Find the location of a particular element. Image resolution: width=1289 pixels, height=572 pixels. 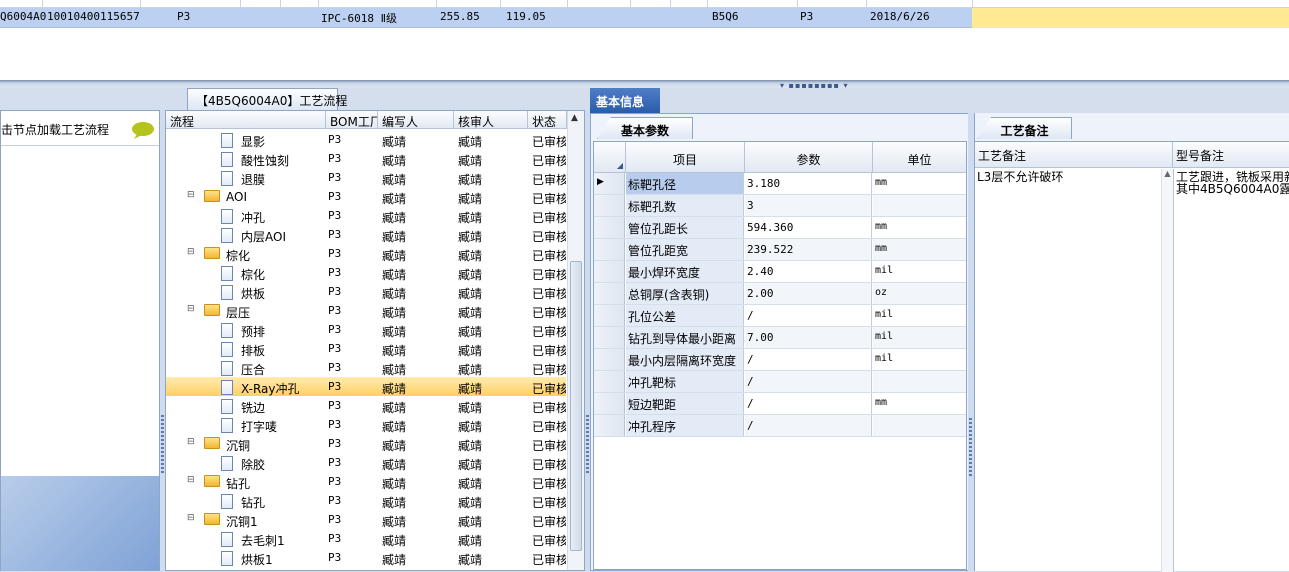

param-row: 标靶孔数 3 is located at coordinates (780, 206).